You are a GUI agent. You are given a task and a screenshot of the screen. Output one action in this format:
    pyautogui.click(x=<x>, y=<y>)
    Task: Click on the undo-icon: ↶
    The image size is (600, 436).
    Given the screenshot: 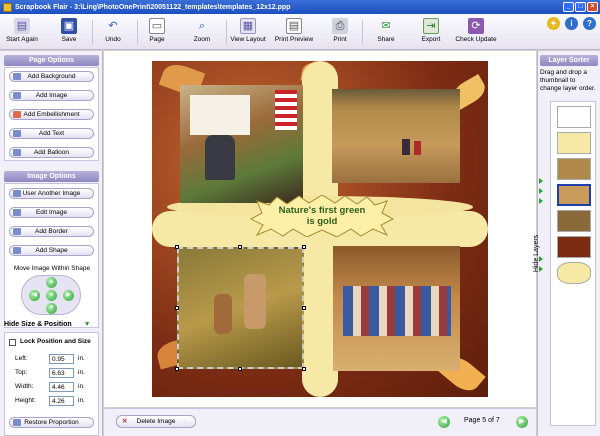 What is the action you would take?
    pyautogui.click(x=113, y=26)
    